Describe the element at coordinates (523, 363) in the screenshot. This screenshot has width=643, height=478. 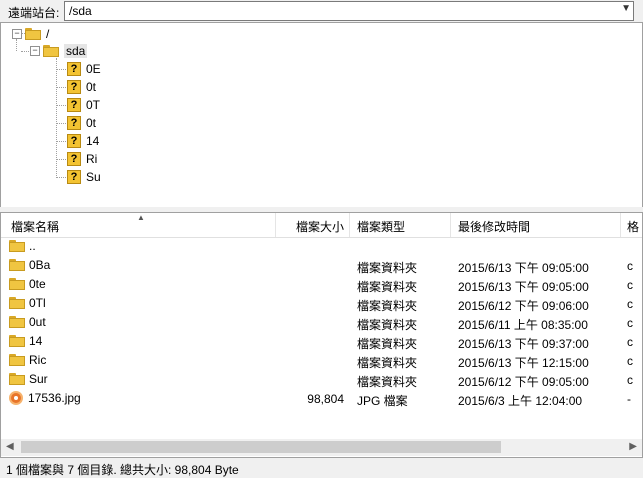
I see `file-modified: 2015/6/13 下午 12:15:00` at that location.